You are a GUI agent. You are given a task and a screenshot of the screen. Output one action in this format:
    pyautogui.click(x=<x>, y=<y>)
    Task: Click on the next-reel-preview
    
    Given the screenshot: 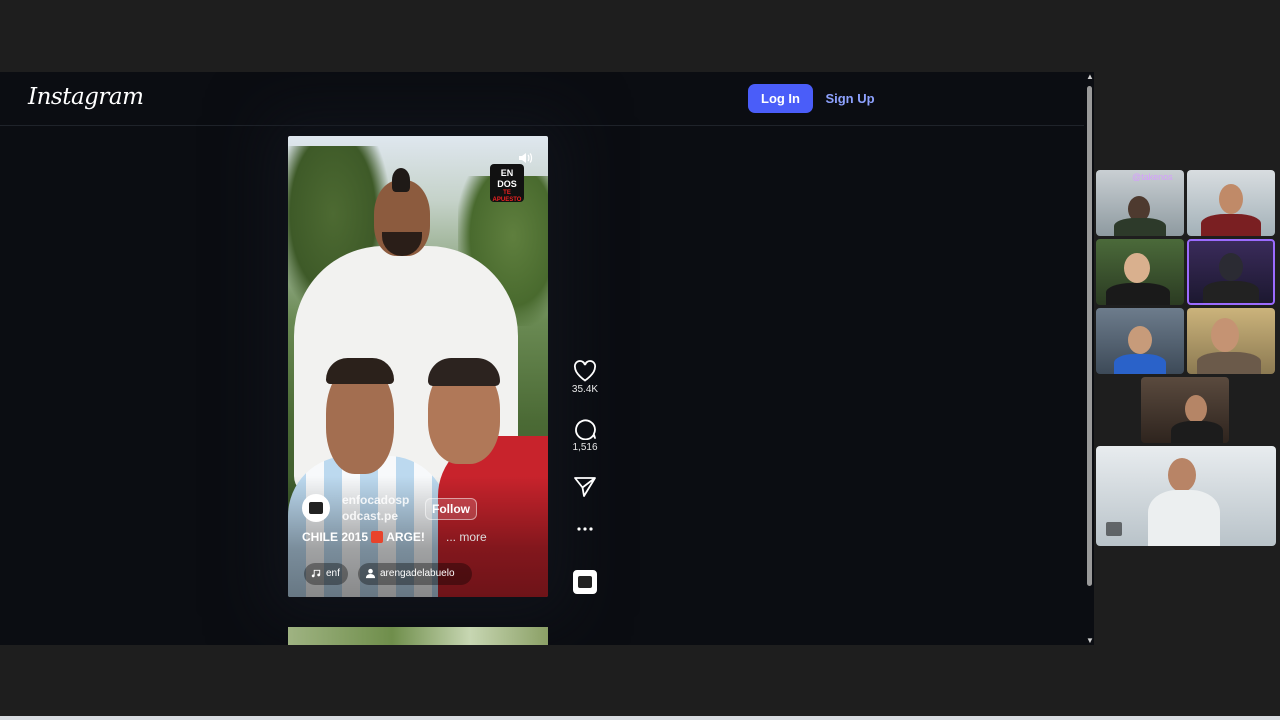 What is the action you would take?
    pyautogui.click(x=418, y=636)
    